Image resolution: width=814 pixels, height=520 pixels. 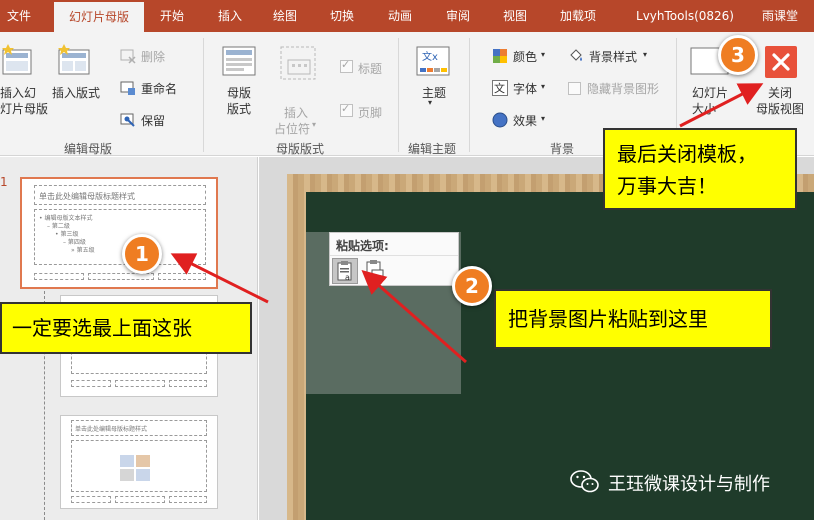 I want to click on callout-text: 万事大吉！, so click(x=667, y=186).